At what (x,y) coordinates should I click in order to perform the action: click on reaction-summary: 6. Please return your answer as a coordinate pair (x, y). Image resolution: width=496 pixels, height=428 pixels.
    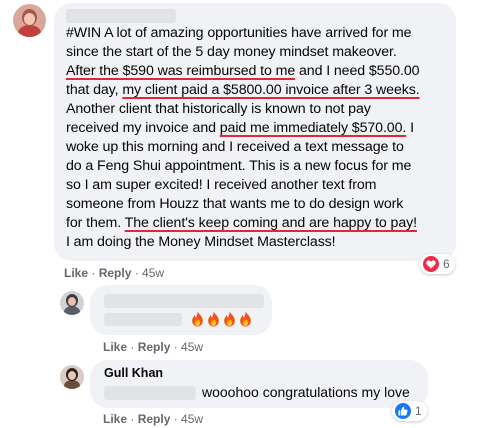
    Looking at the image, I should click on (437, 264).